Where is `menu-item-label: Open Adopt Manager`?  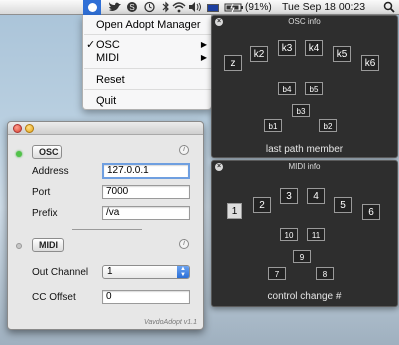
menu-item-label: Open Adopt Manager is located at coordinates (148, 25).